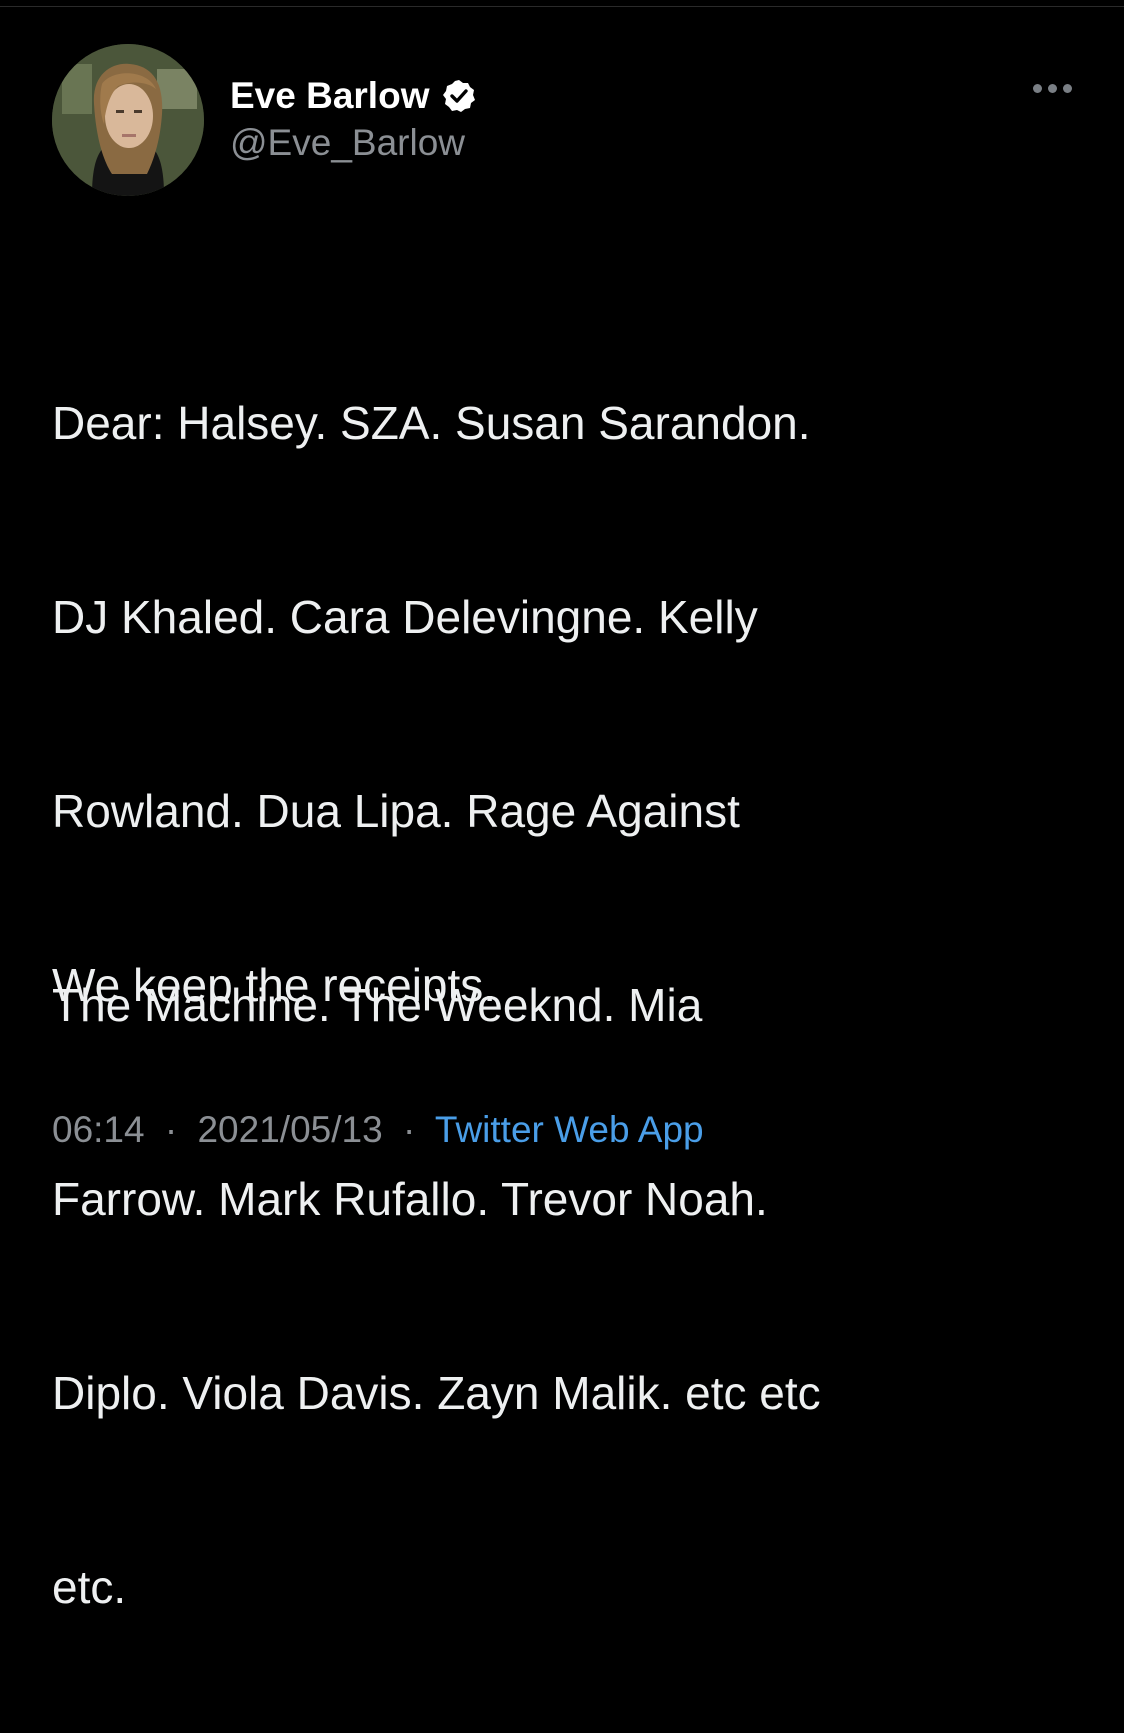 The image size is (1124, 1733). I want to click on tweet-second-paragraph: We keep the receipts., so click(274, 985).